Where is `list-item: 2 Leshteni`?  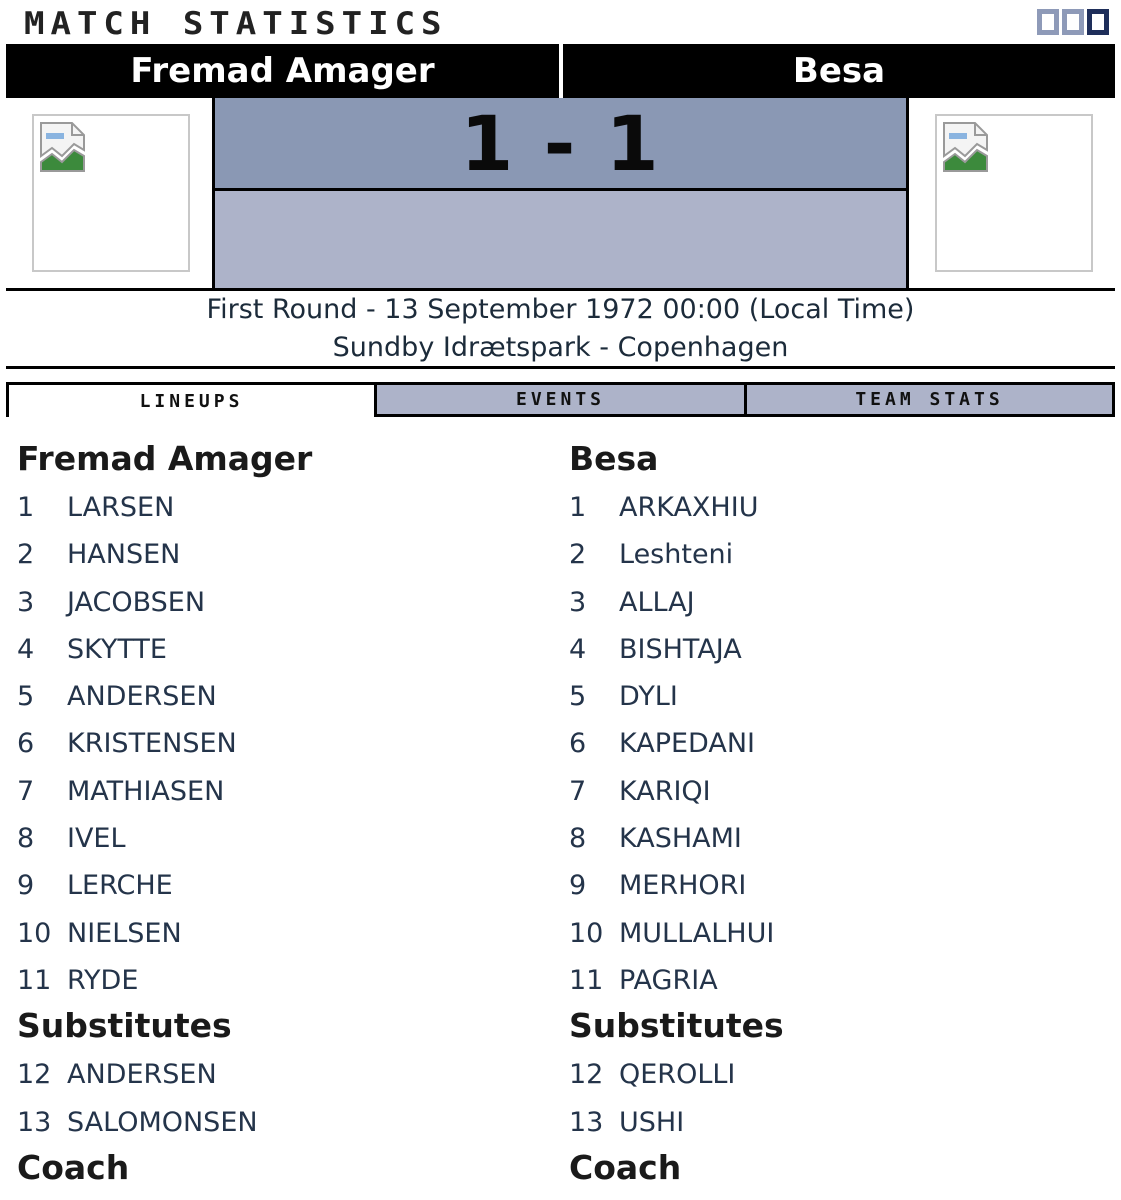 list-item: 2 Leshteni is located at coordinates (839, 554).